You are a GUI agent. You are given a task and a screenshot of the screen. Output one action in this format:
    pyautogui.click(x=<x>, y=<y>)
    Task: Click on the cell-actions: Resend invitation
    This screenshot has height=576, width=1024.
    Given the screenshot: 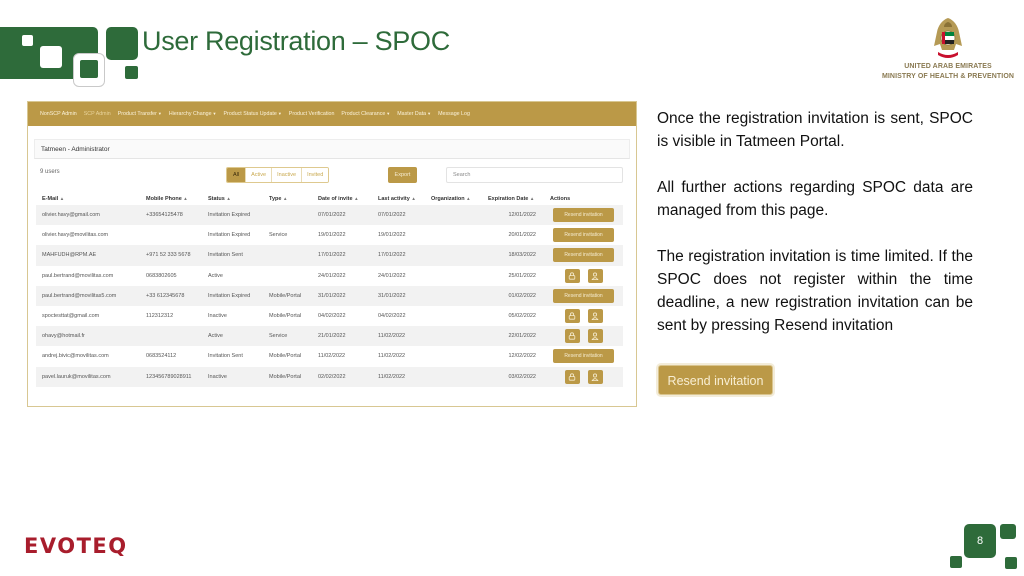 What is the action you would take?
    pyautogui.click(x=583, y=235)
    